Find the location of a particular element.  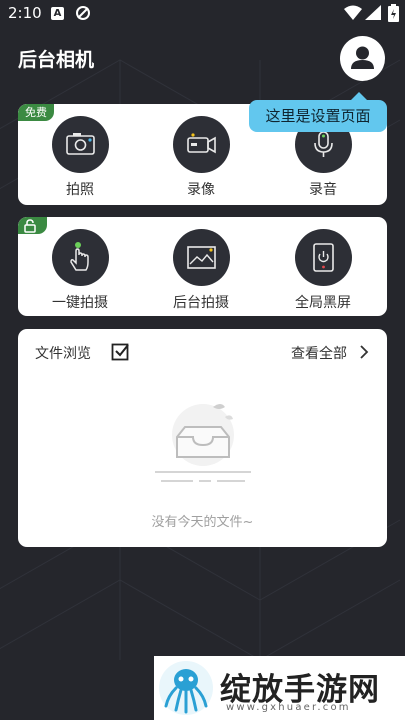

signal-icon is located at coordinates (373, 12).